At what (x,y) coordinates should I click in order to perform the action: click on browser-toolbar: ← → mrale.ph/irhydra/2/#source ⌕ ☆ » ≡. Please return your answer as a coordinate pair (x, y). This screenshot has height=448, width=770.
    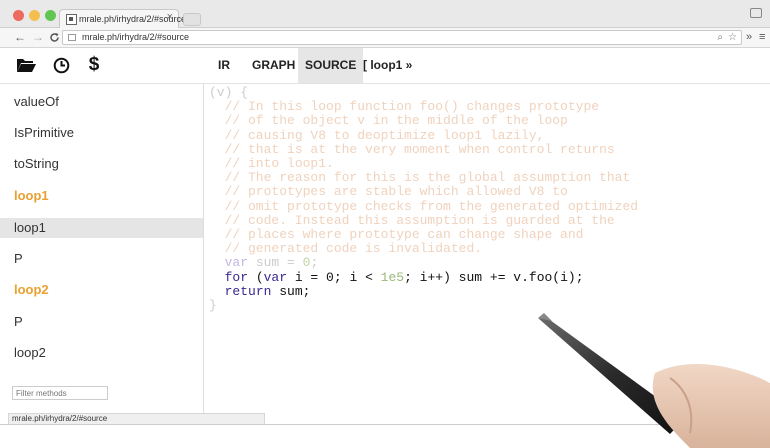
    Looking at the image, I should click on (385, 38).